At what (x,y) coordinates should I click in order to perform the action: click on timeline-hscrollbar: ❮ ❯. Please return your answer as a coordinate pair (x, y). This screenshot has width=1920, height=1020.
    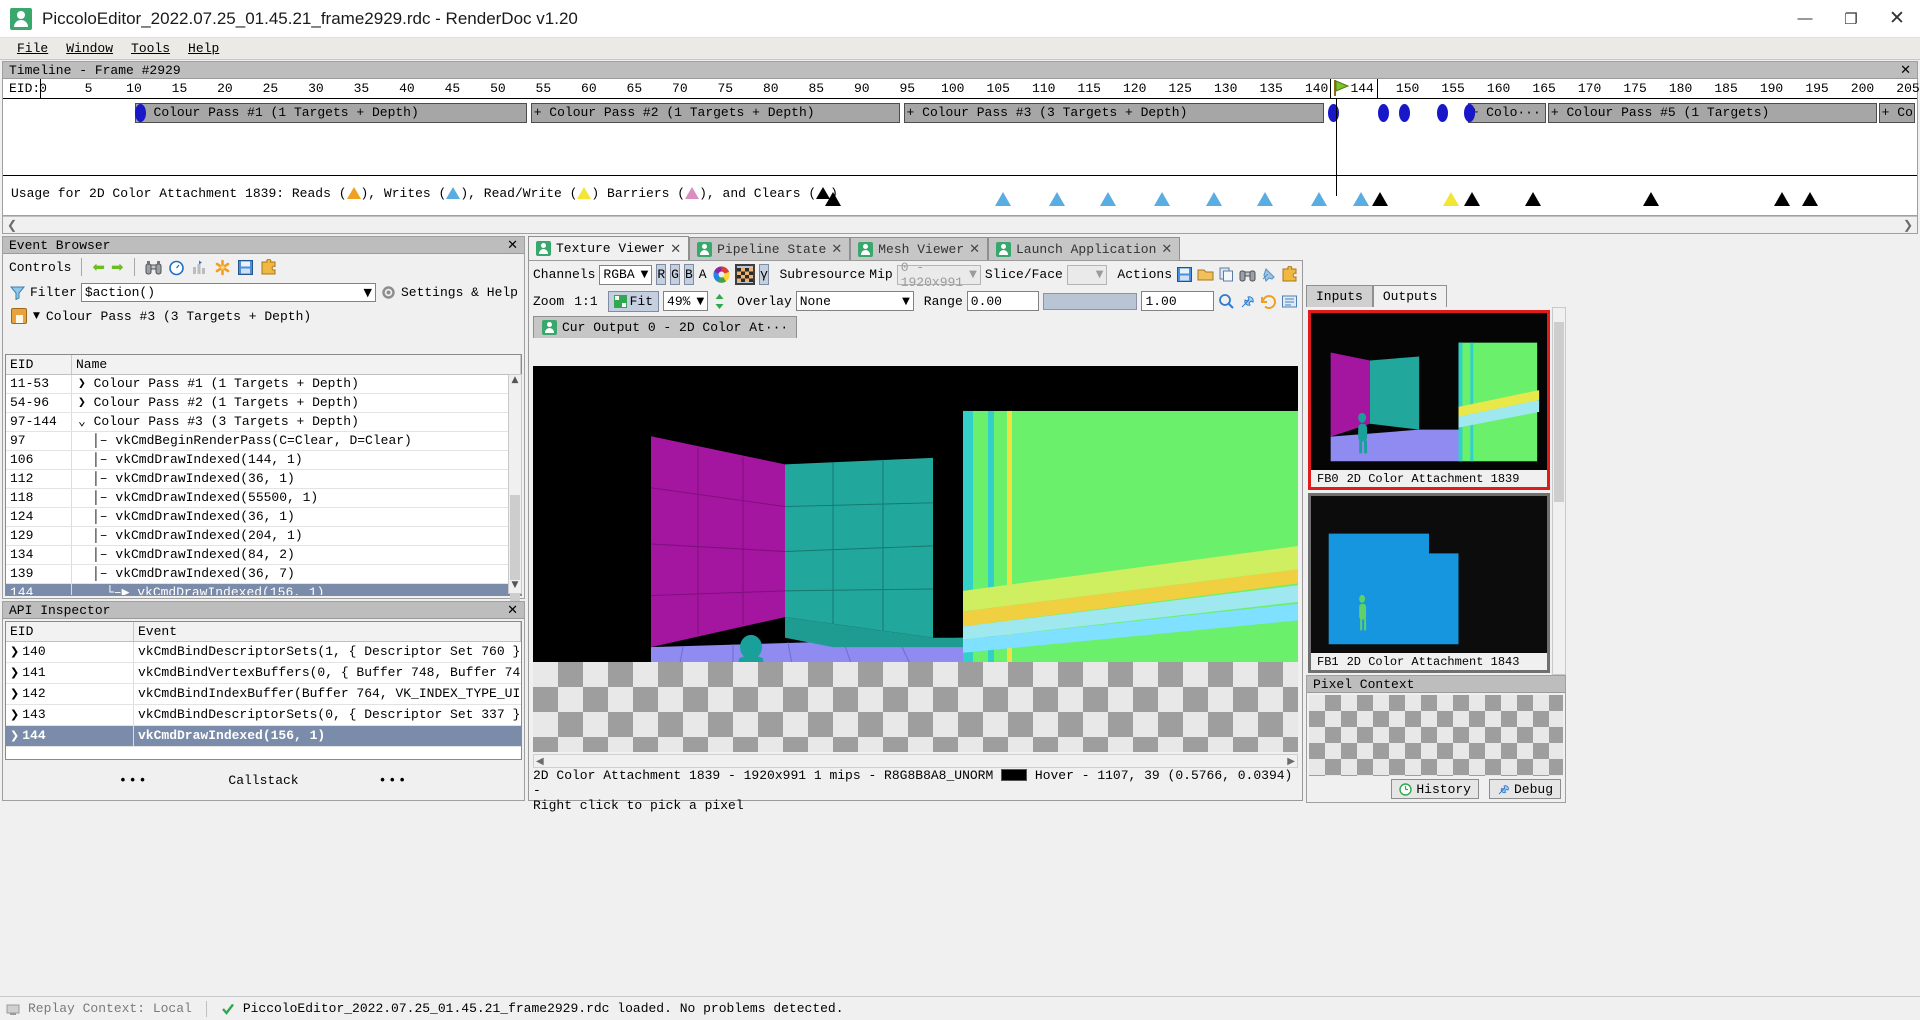
    Looking at the image, I should click on (960, 224).